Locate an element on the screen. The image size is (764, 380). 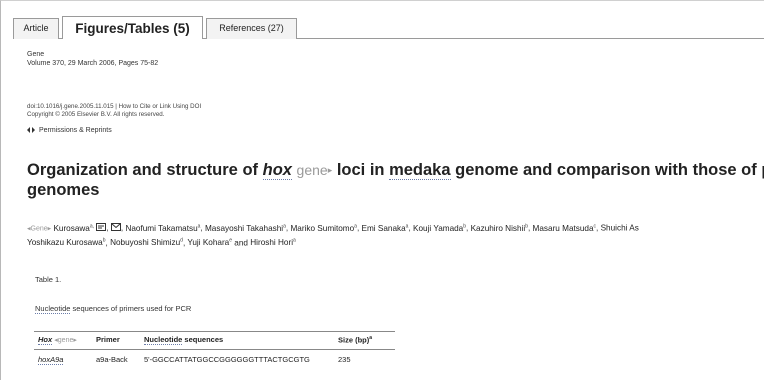
header-gene-tag: ◂gene▸ is located at coordinates (65, 340).